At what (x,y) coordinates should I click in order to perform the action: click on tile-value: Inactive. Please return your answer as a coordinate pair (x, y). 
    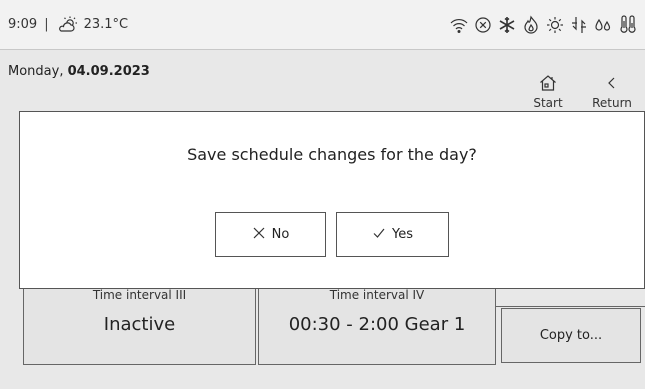
    Looking at the image, I should click on (139, 324).